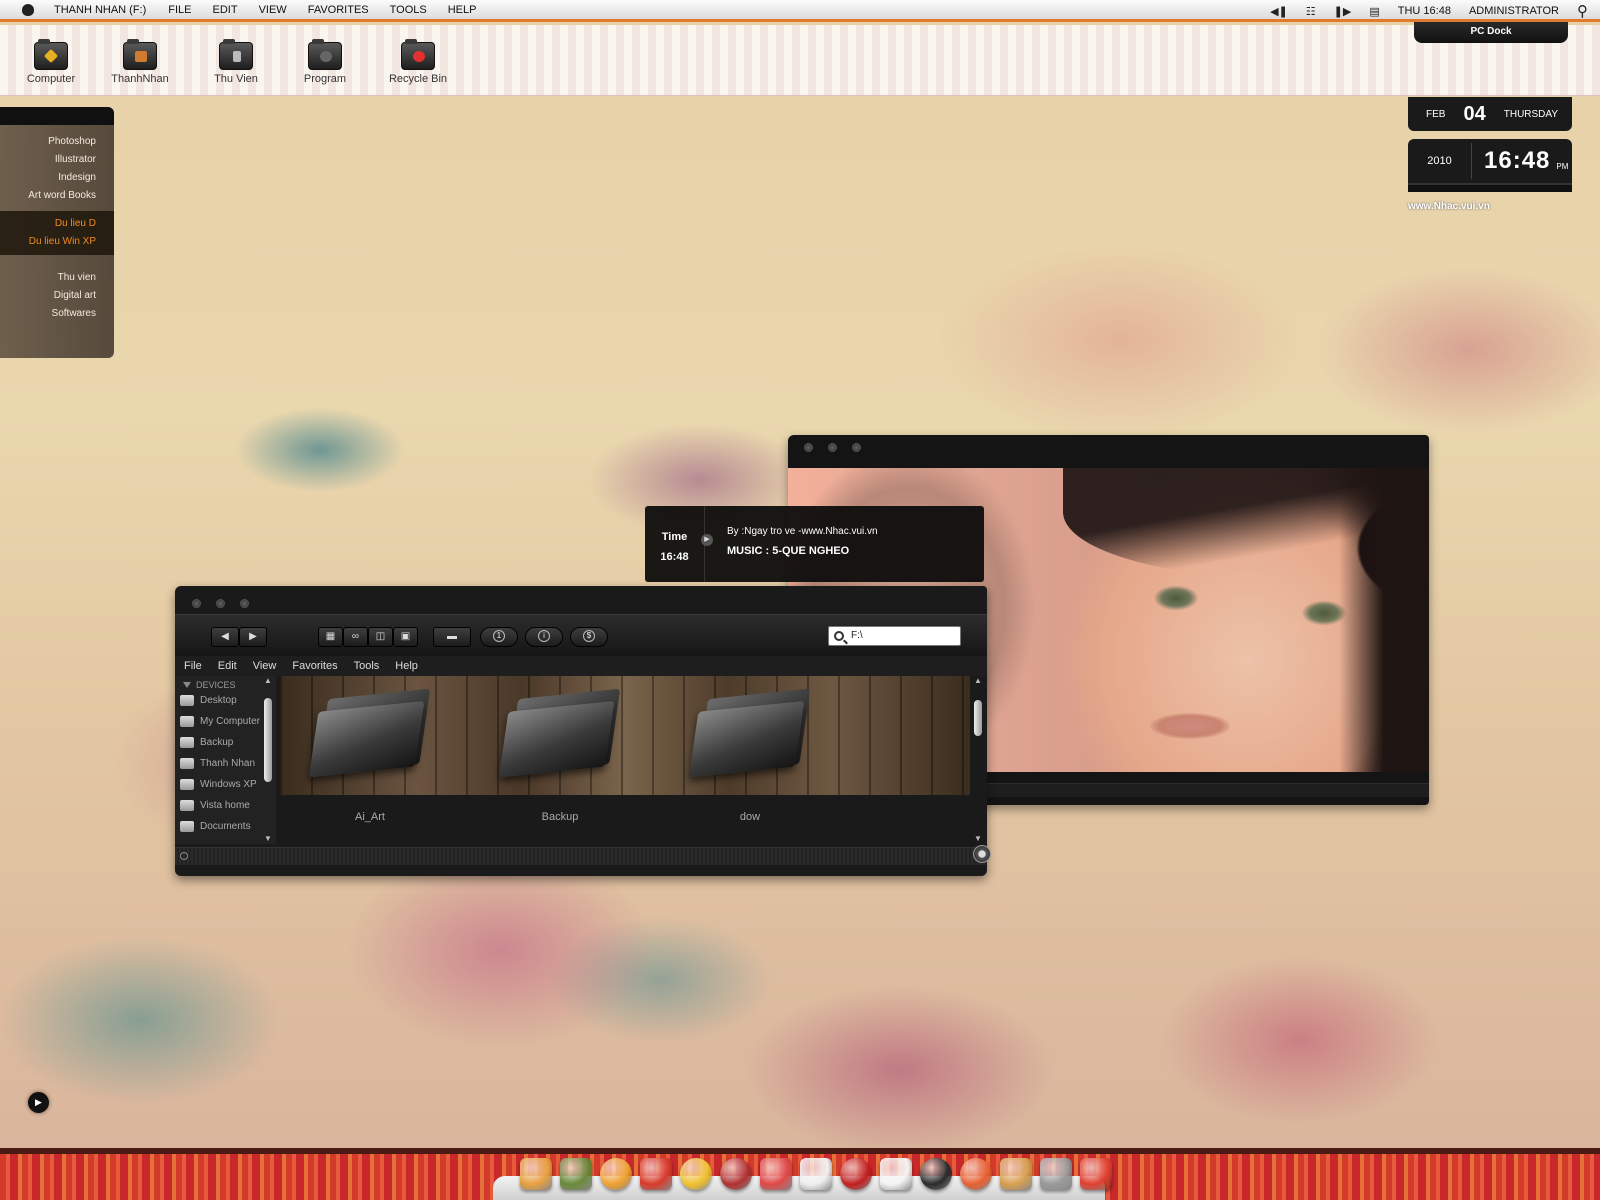 The height and width of the screenshot is (1200, 1600). Describe the element at coordinates (225, 683) in the screenshot. I see `sidebar-header: DEVICES` at that location.